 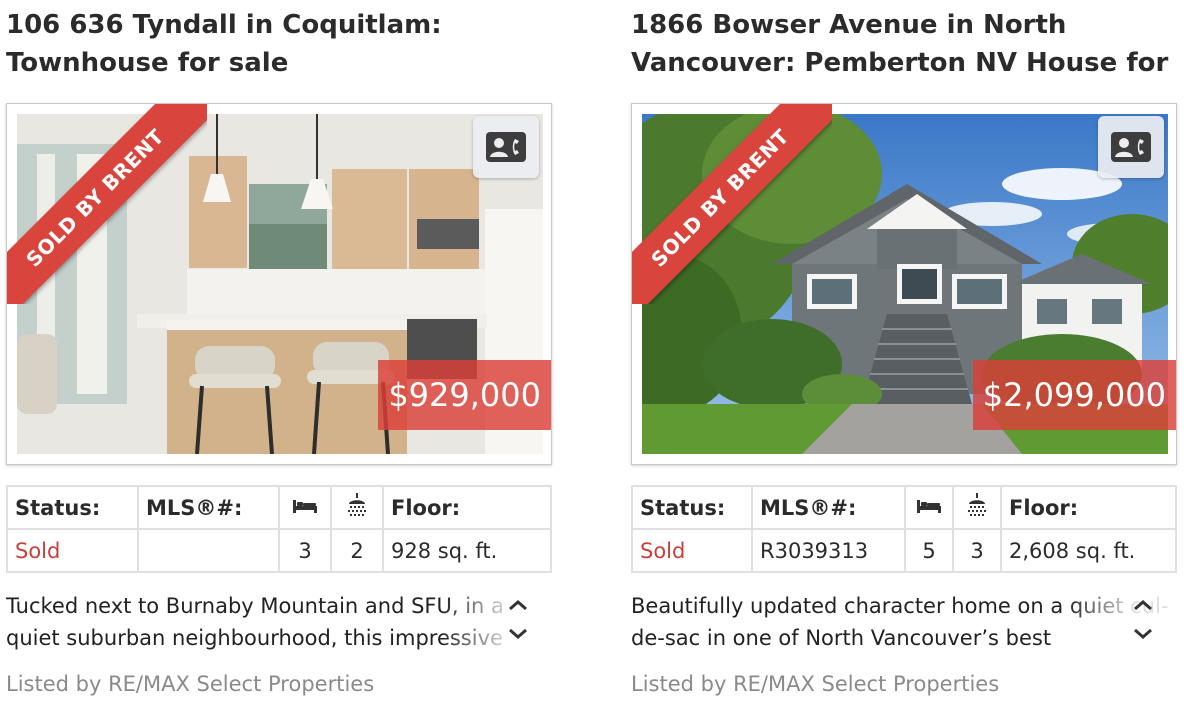 I want to click on bedrooms-value: 5, so click(x=929, y=550).